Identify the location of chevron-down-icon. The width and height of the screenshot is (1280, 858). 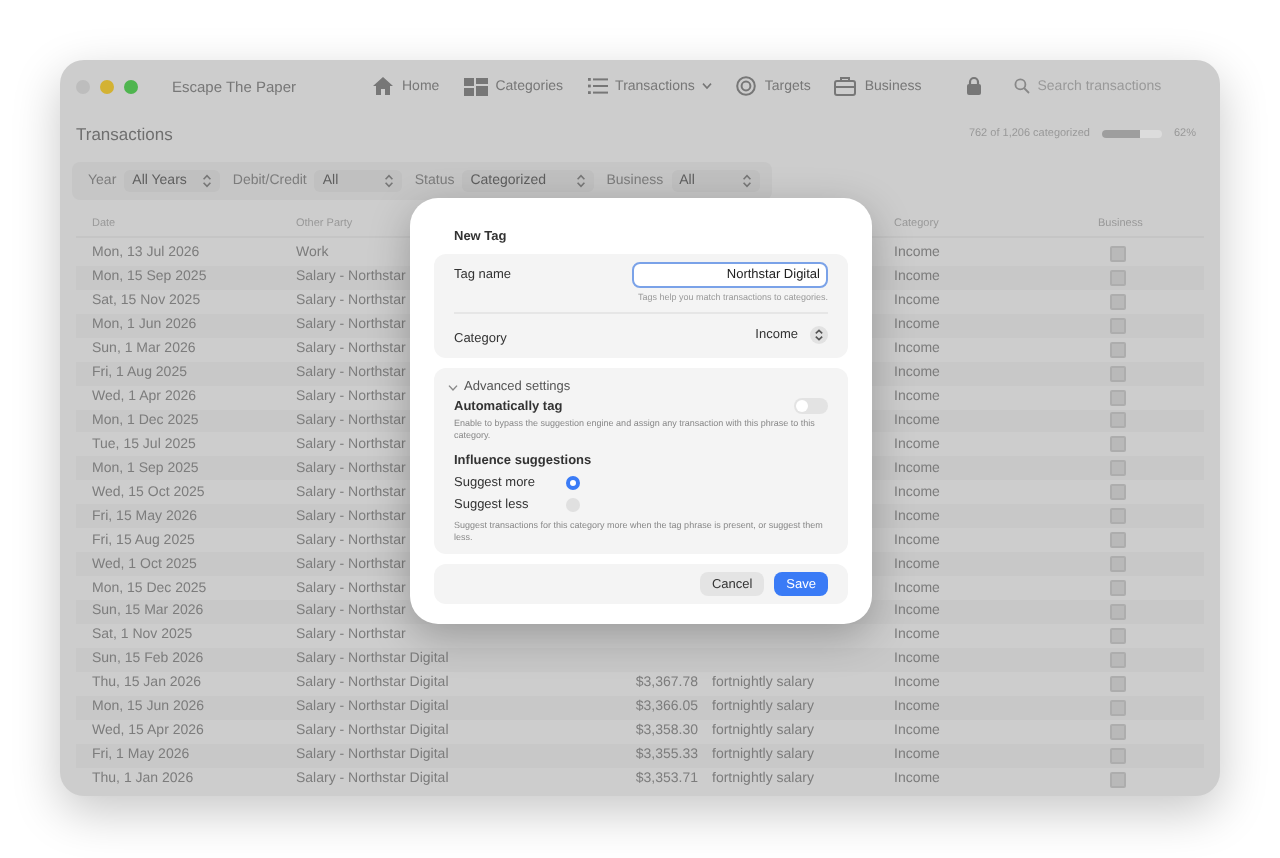
(707, 86).